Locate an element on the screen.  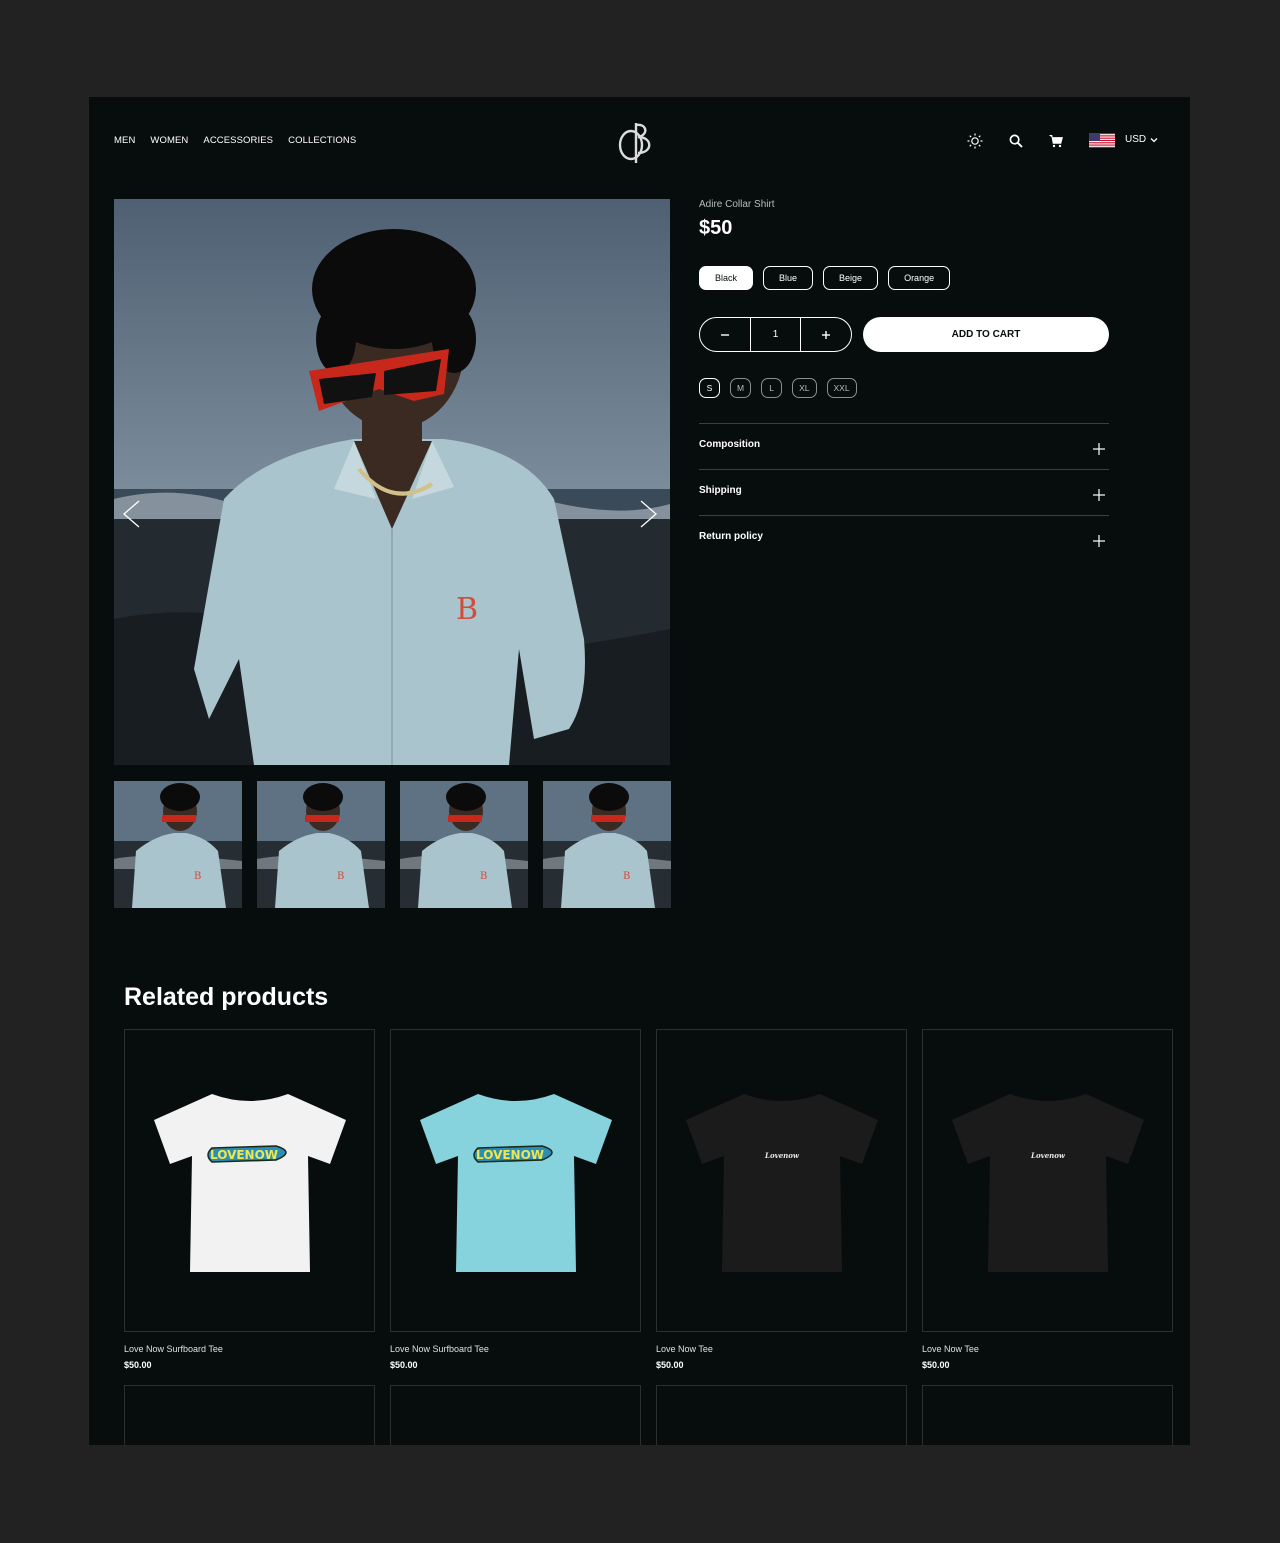
product-details-accordion: Composition Shipping Return policy is located at coordinates (904, 492).